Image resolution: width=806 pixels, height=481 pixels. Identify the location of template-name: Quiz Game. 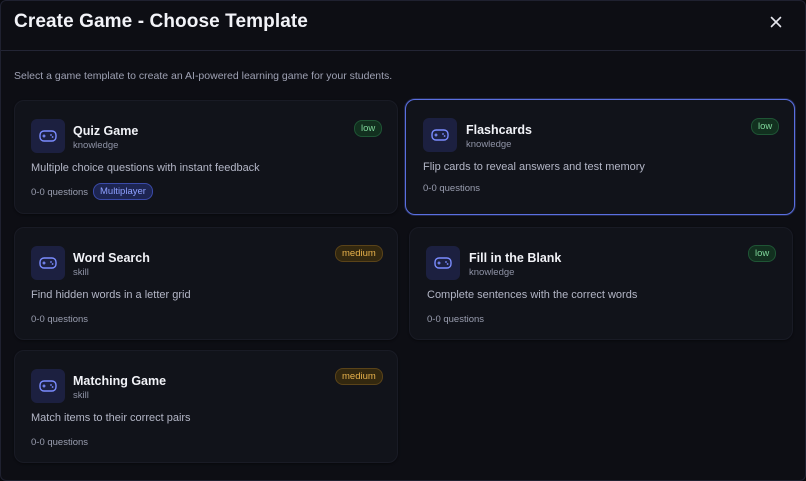
(106, 131).